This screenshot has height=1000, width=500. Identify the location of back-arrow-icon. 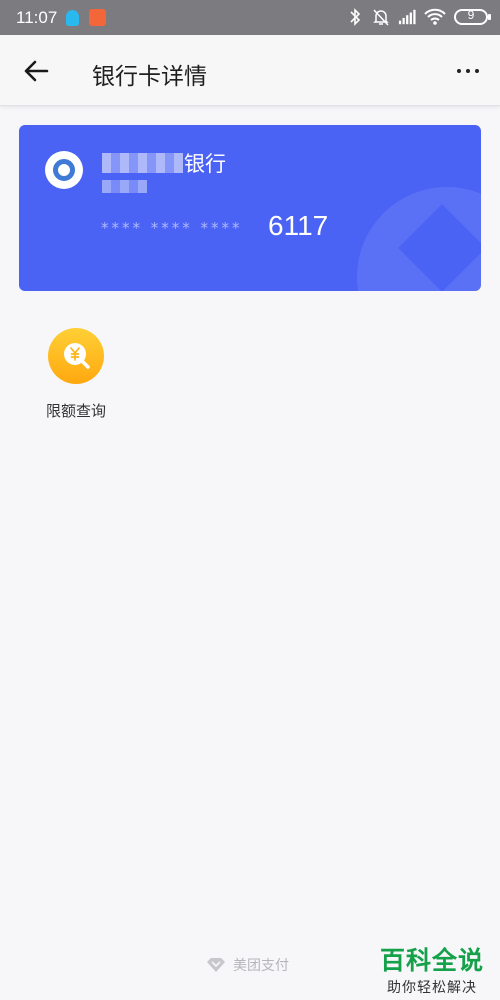
(36, 71).